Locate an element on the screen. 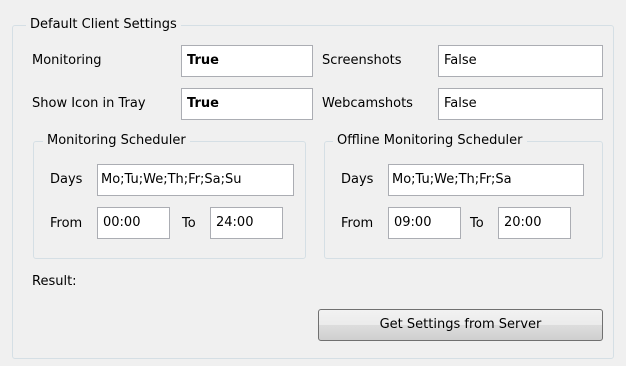 Image resolution: width=626 pixels, height=366 pixels. show-icon-in-tray-label: Show Icon in Tray is located at coordinates (89, 103).